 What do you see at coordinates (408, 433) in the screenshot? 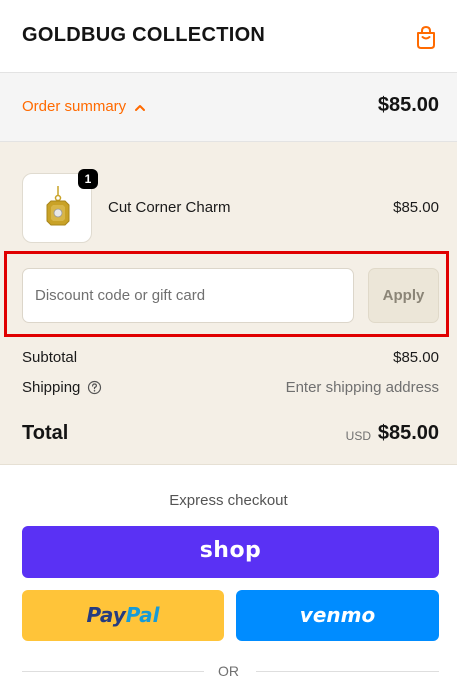
I see `total-value: $85.00` at bounding box center [408, 433].